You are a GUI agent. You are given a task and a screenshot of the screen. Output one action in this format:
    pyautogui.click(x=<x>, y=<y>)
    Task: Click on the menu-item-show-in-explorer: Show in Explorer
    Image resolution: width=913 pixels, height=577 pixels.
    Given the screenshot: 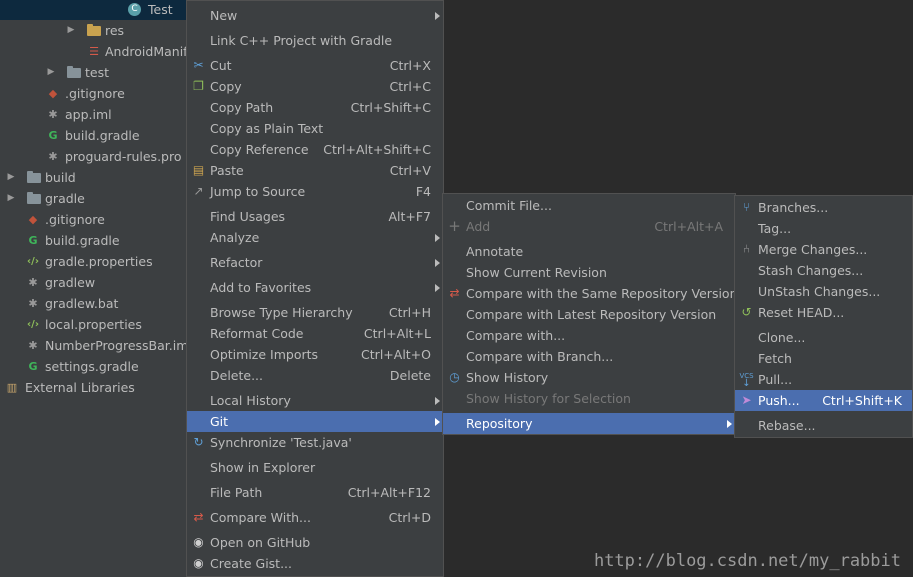 What is the action you would take?
    pyautogui.click(x=315, y=467)
    